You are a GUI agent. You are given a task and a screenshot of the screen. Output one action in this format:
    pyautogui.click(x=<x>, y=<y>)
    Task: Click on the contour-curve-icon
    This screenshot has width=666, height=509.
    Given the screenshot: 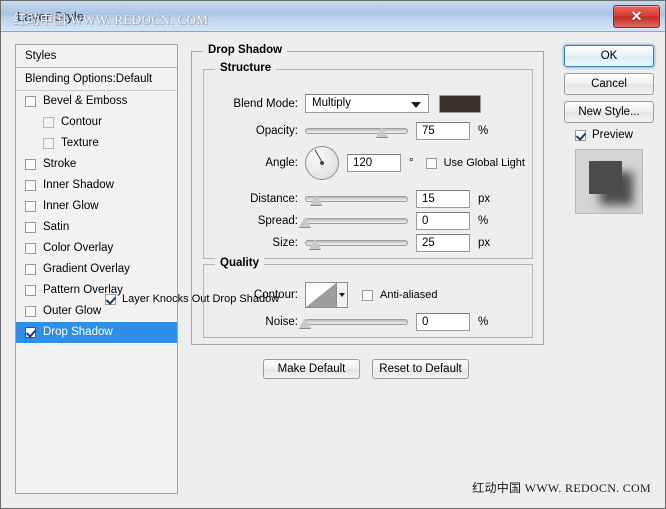 What is the action you would take?
    pyautogui.click(x=321, y=295)
    